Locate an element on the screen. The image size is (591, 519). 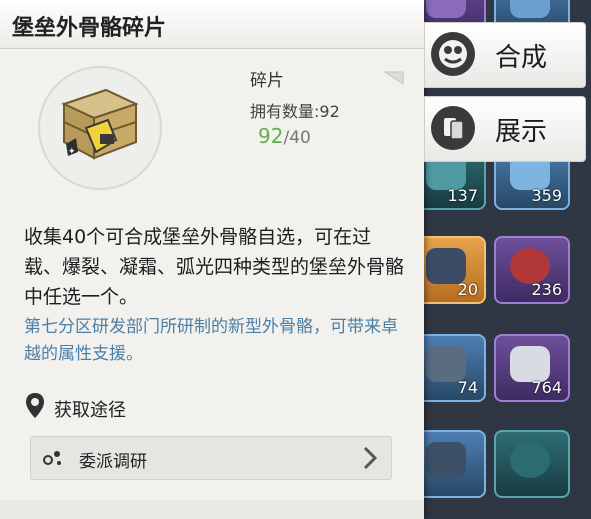
inventory-slot: 236 is located at coordinates (532, 270).